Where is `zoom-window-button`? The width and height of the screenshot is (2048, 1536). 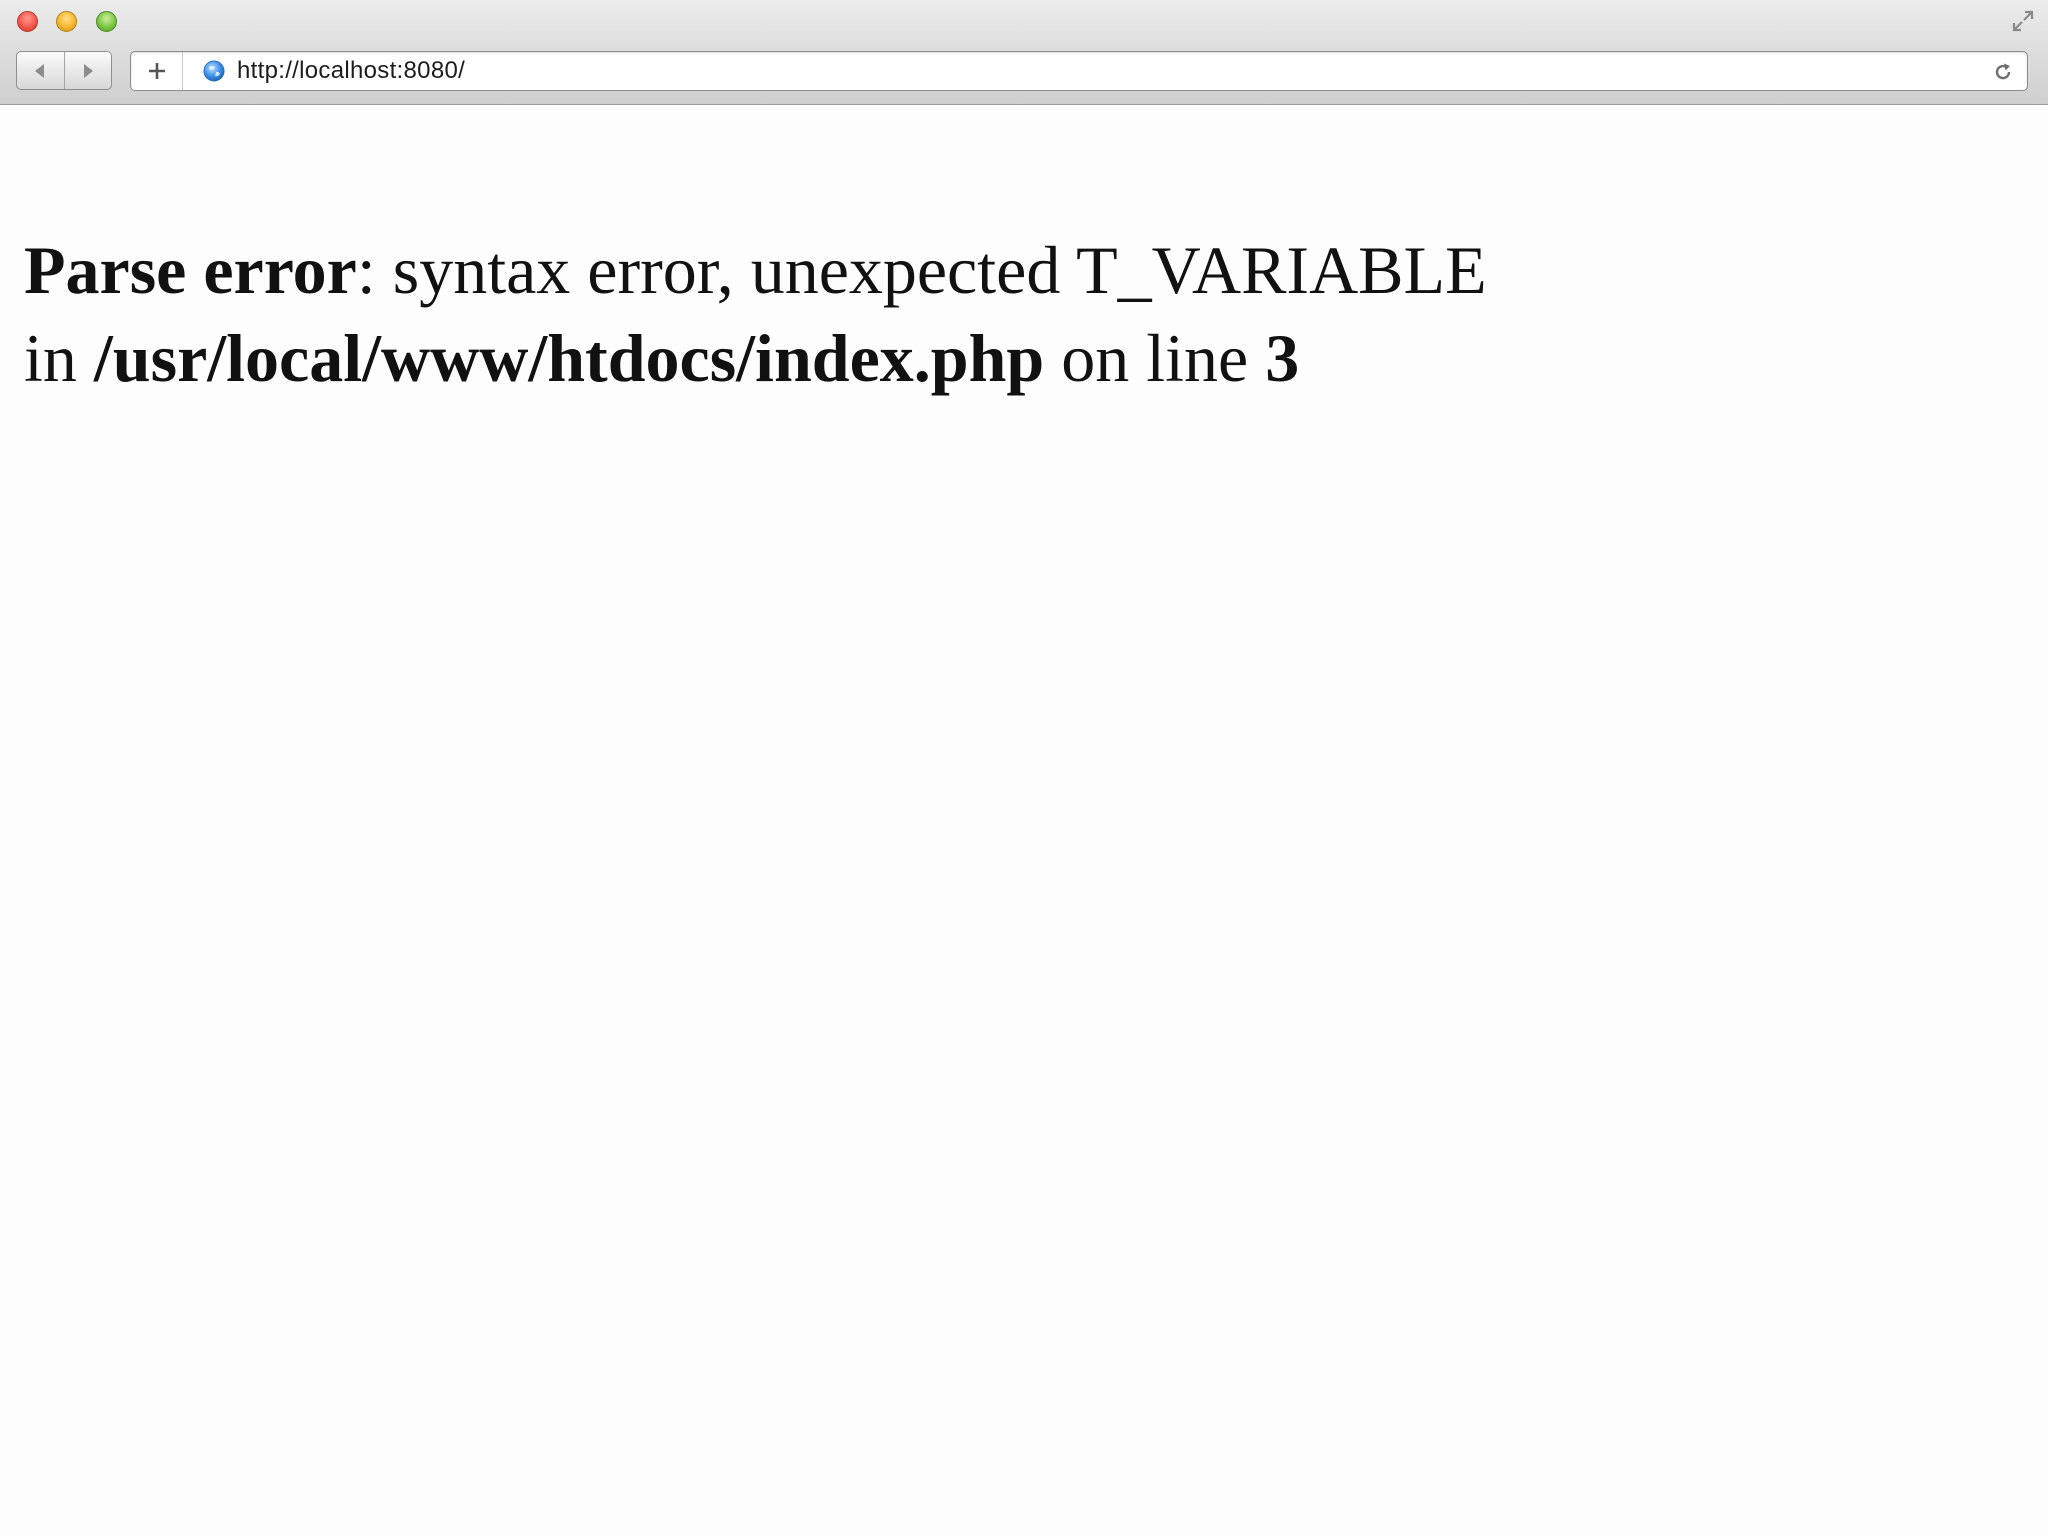 zoom-window-button is located at coordinates (106, 21).